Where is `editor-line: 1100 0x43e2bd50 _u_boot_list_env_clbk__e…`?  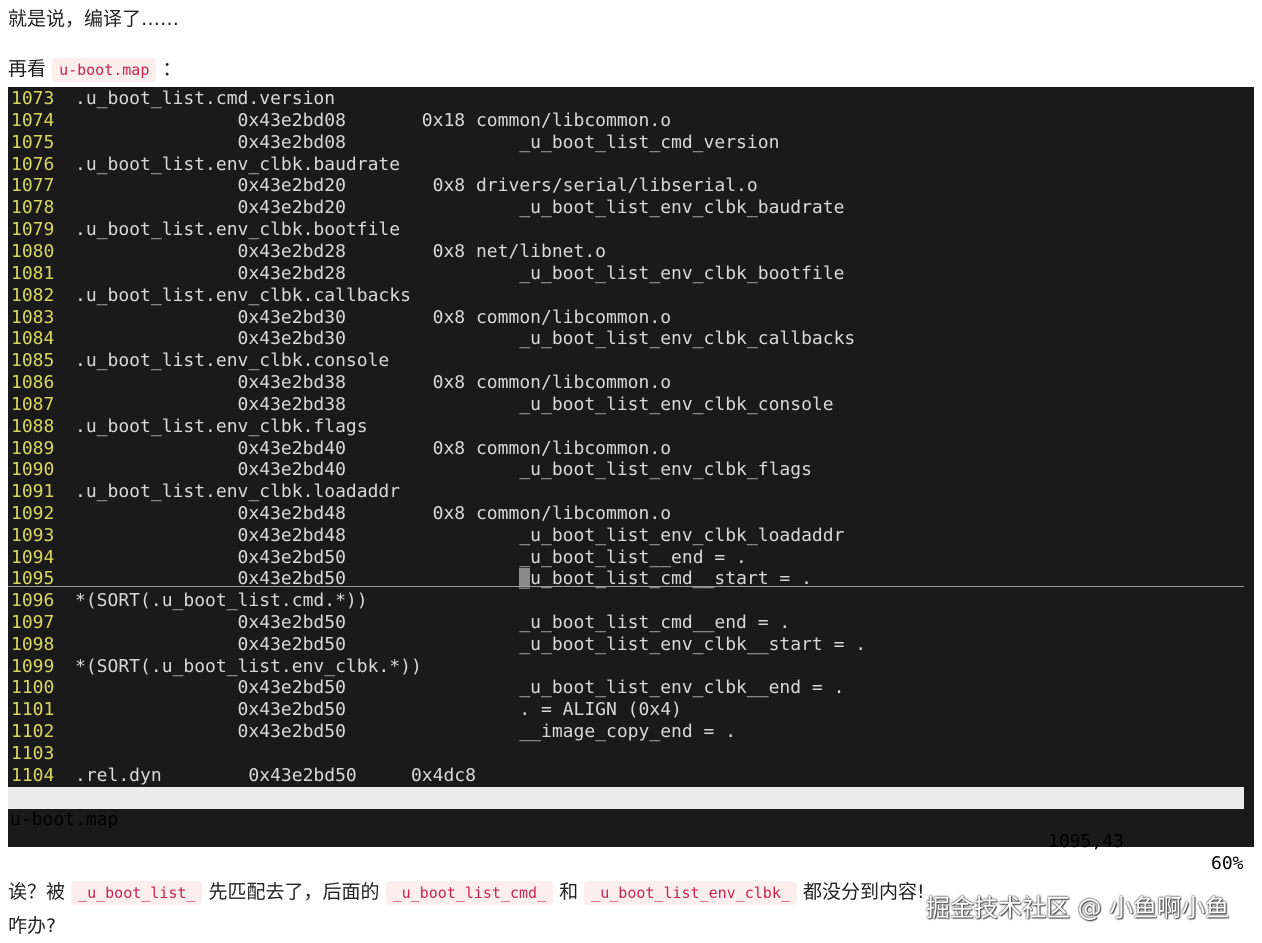 editor-line: 1100 0x43e2bd50 _u_boot_list_env_clbk__e… is located at coordinates (426, 688).